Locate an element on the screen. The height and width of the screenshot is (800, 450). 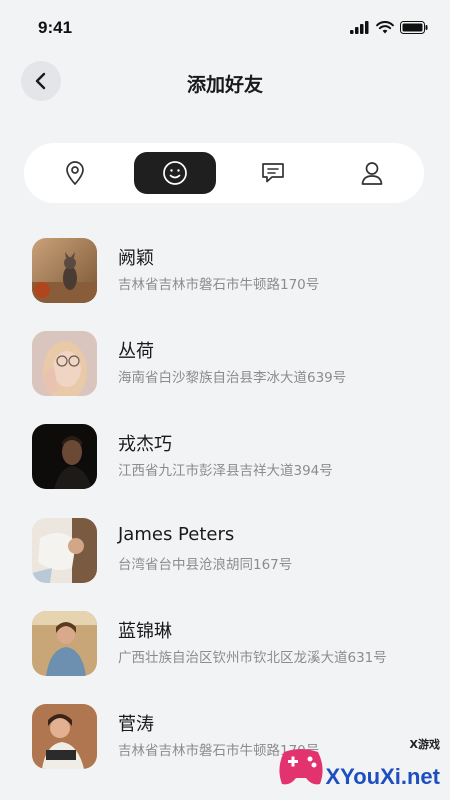
person-icon is located at coordinates (372, 173).